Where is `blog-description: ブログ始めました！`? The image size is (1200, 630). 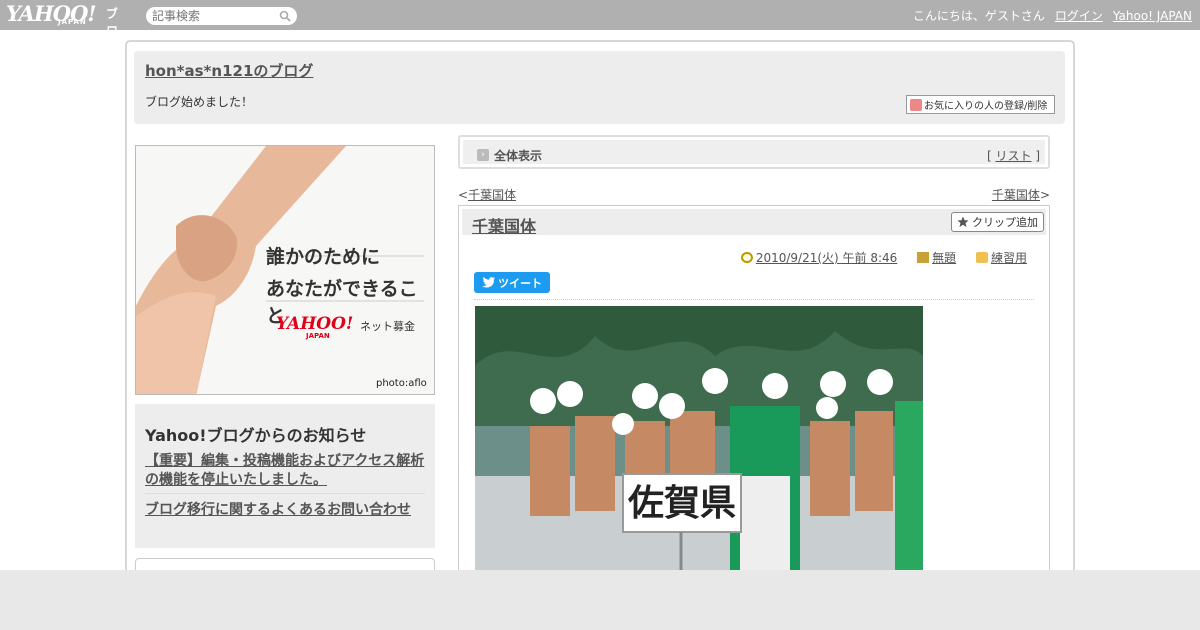 blog-description: ブログ始めました！ is located at coordinates (199, 102).